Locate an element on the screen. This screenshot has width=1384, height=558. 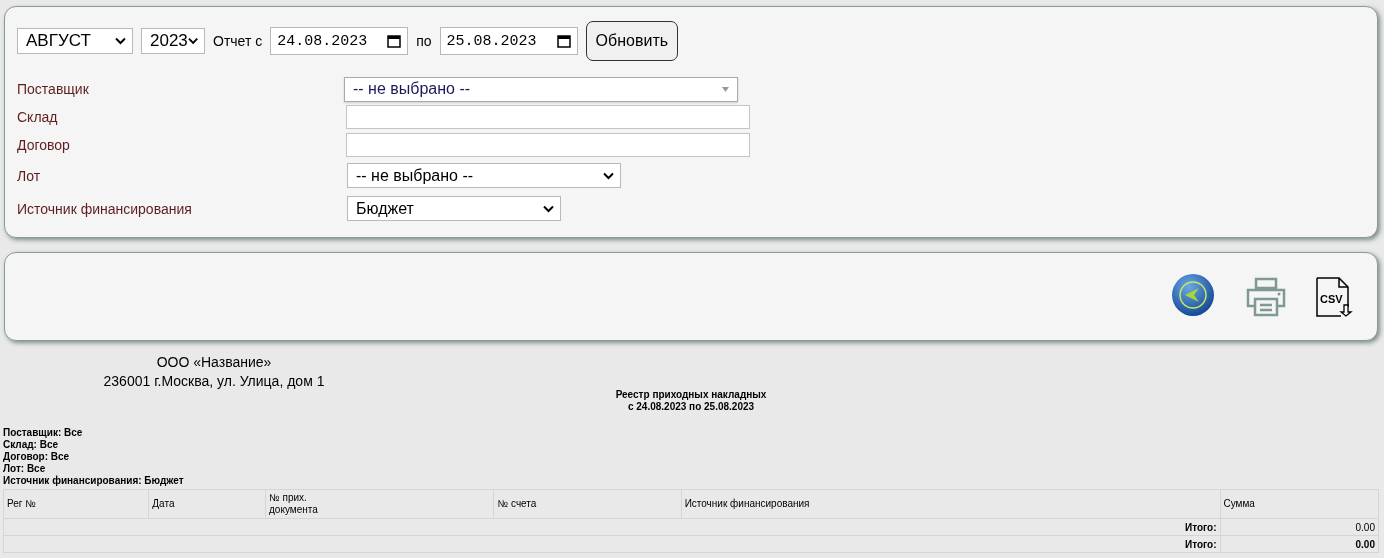
date-field: 24.08.2023 is located at coordinates (339, 41).